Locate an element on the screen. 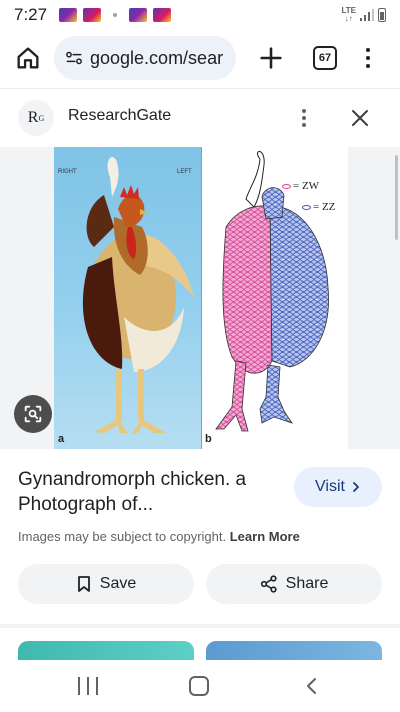 The image size is (400, 712). status-notification-icons is located at coordinates (115, 15).